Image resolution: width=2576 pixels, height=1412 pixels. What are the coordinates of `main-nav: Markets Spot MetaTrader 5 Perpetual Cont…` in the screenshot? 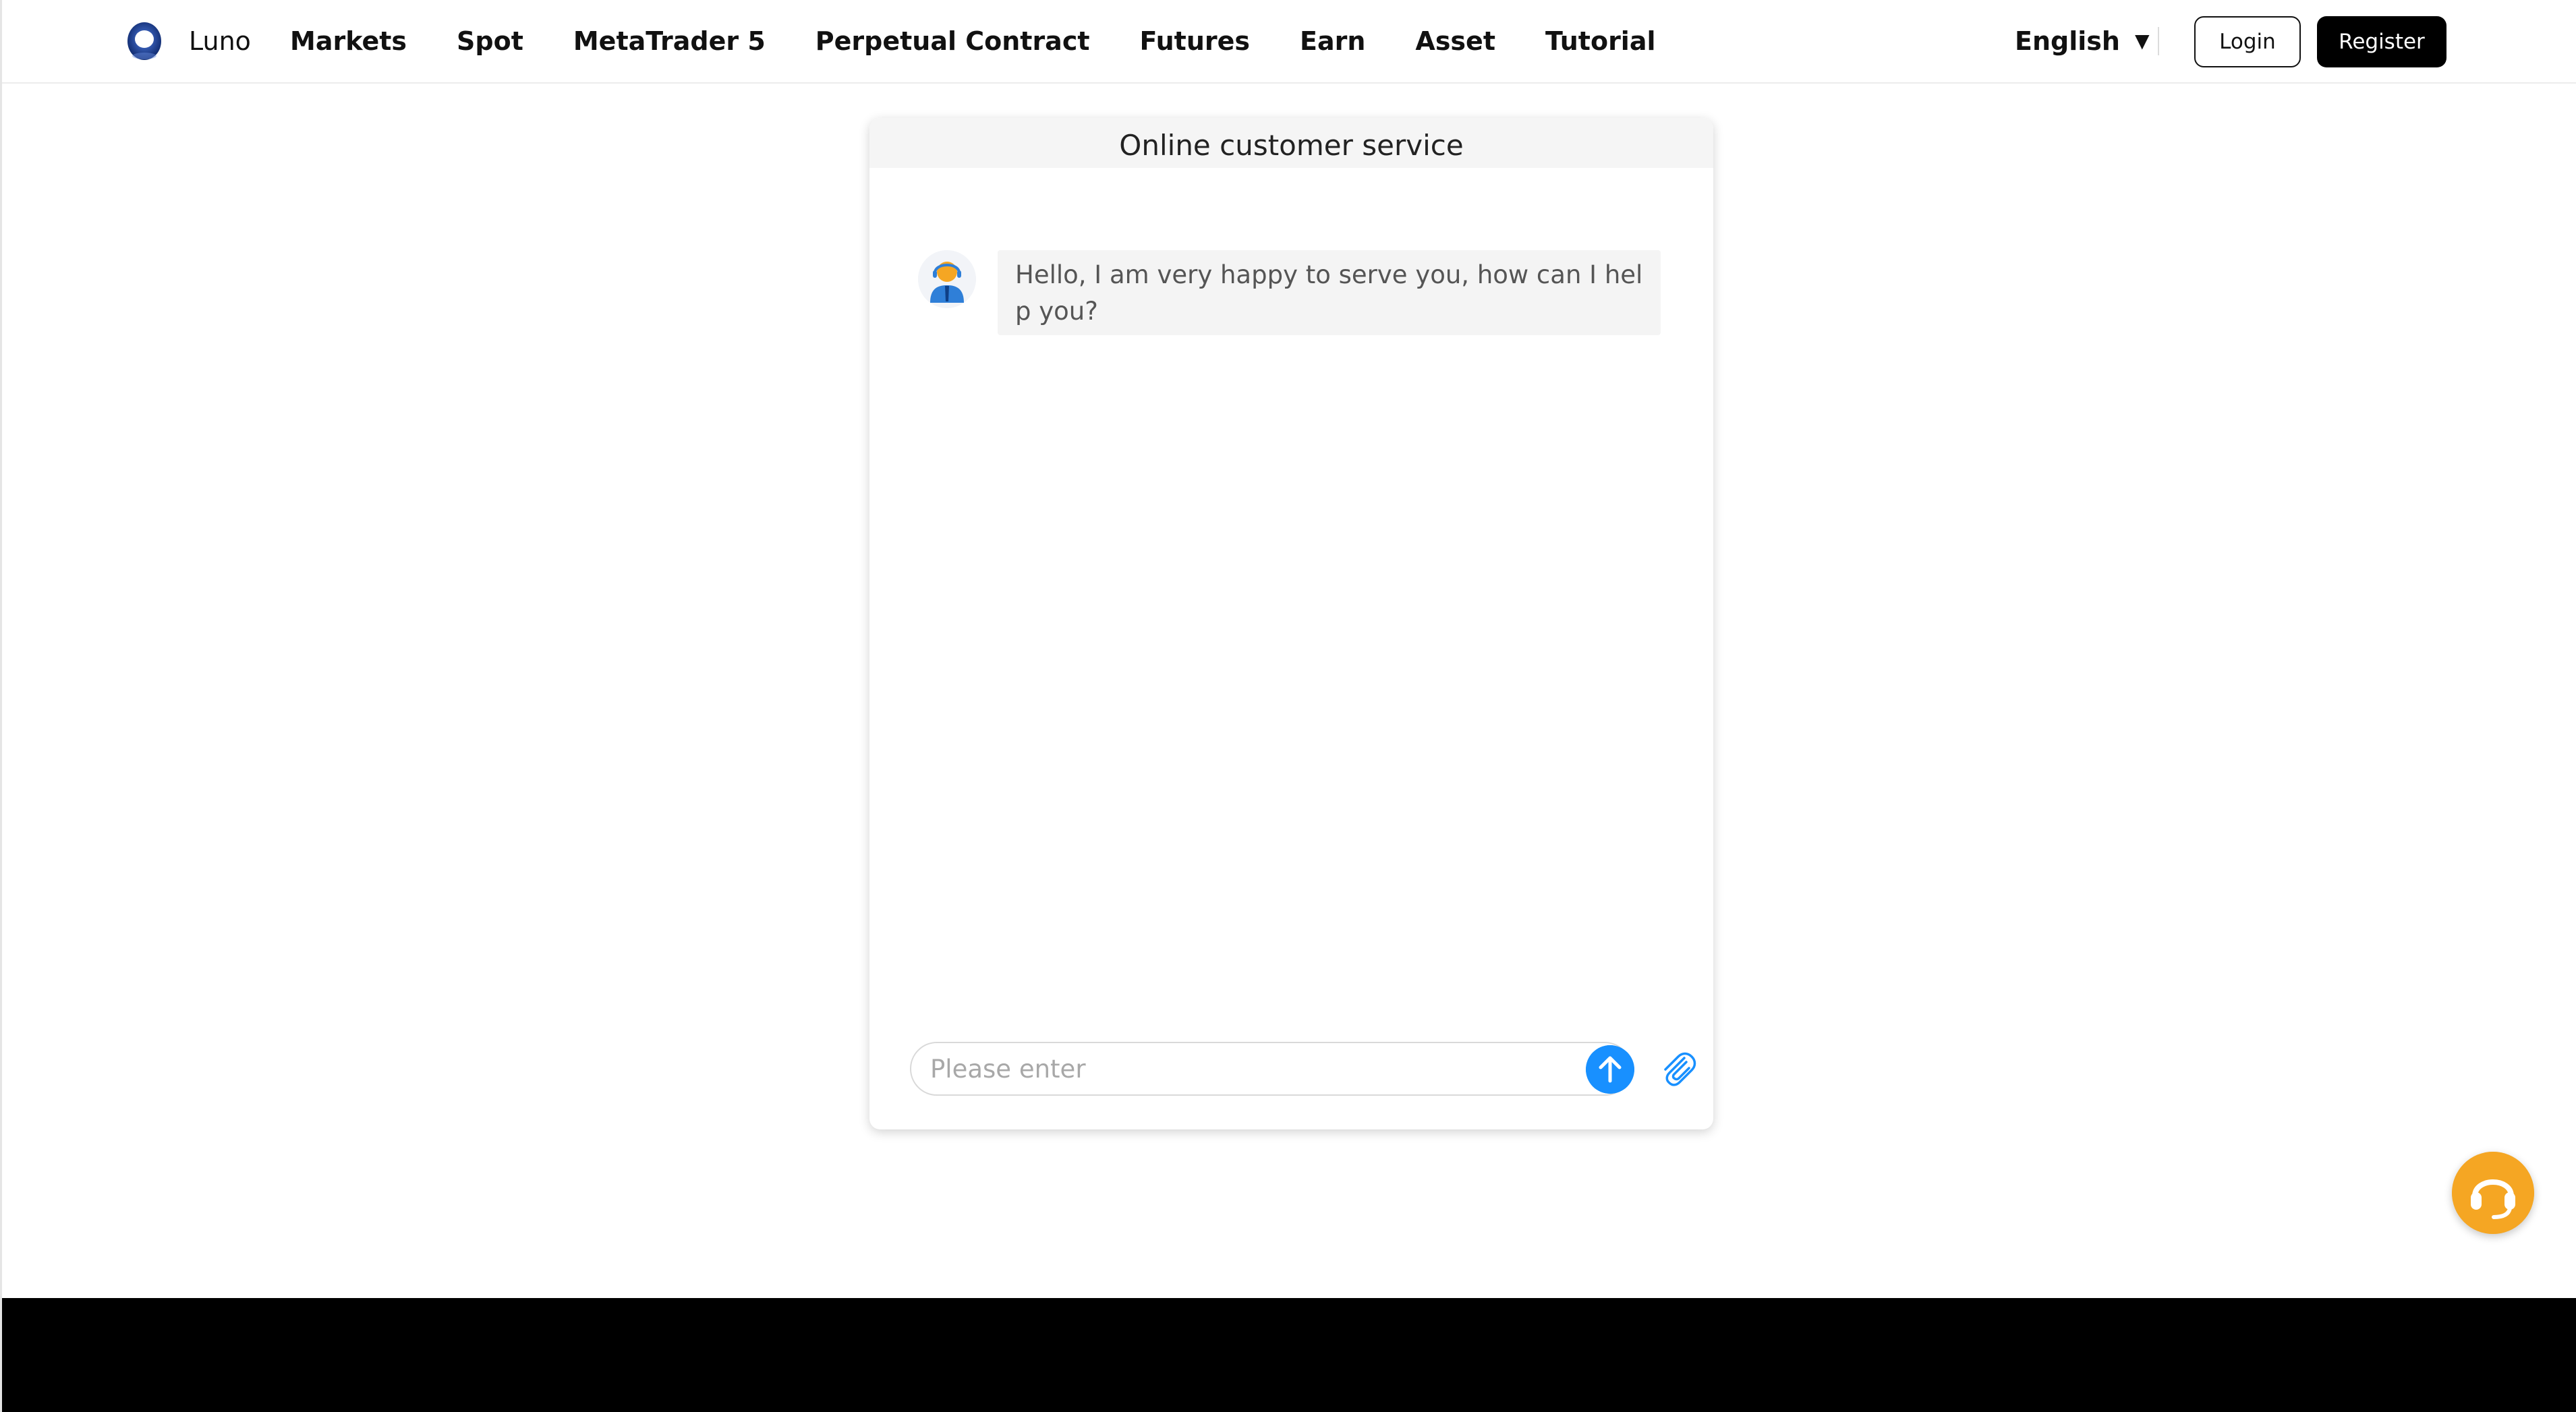 It's located at (973, 41).